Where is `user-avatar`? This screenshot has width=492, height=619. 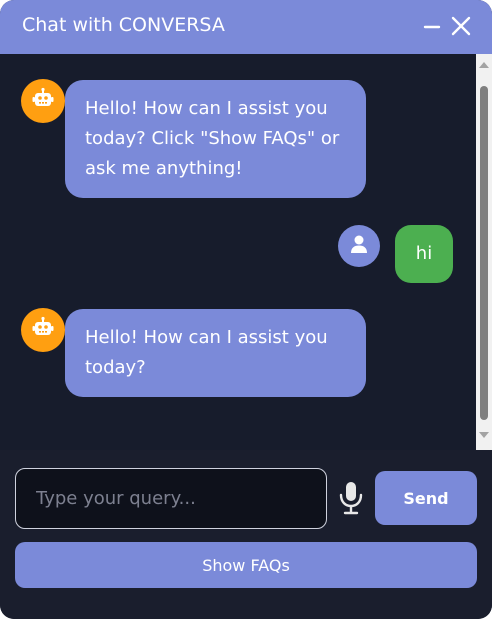 user-avatar is located at coordinates (359, 246).